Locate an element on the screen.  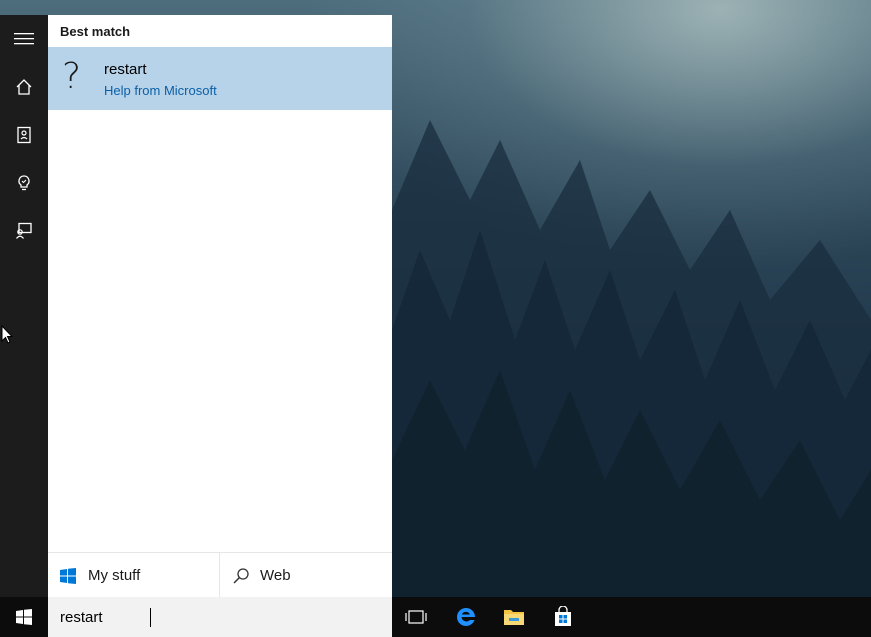
feedback-icon is located at coordinates (24, 230).